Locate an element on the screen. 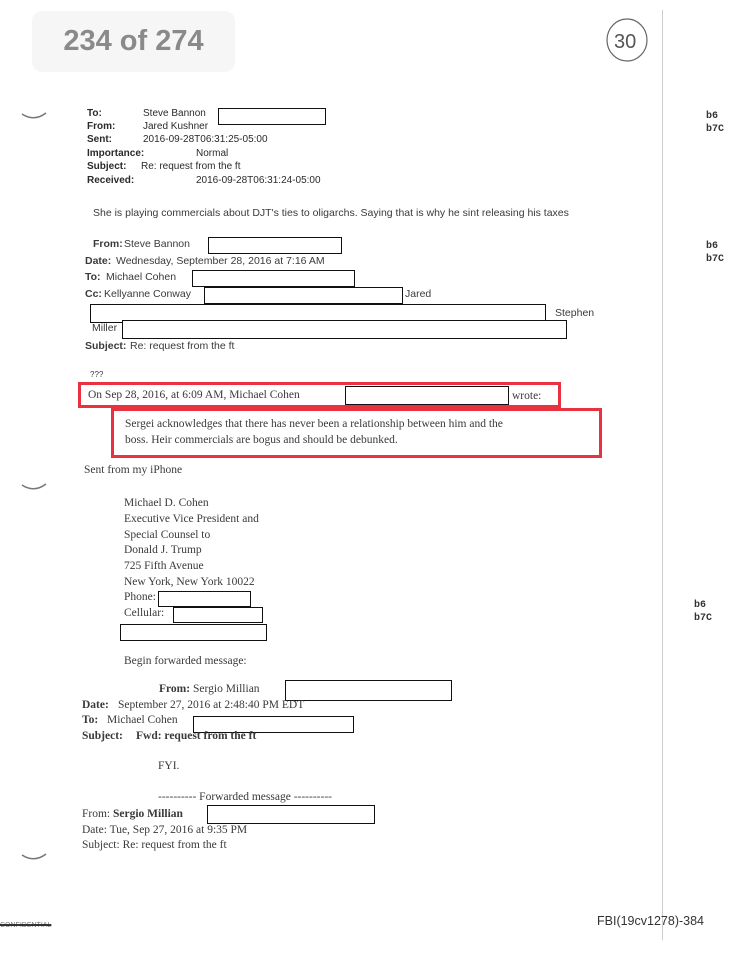  forward-intro: Begin forwarded message: is located at coordinates (185, 661).